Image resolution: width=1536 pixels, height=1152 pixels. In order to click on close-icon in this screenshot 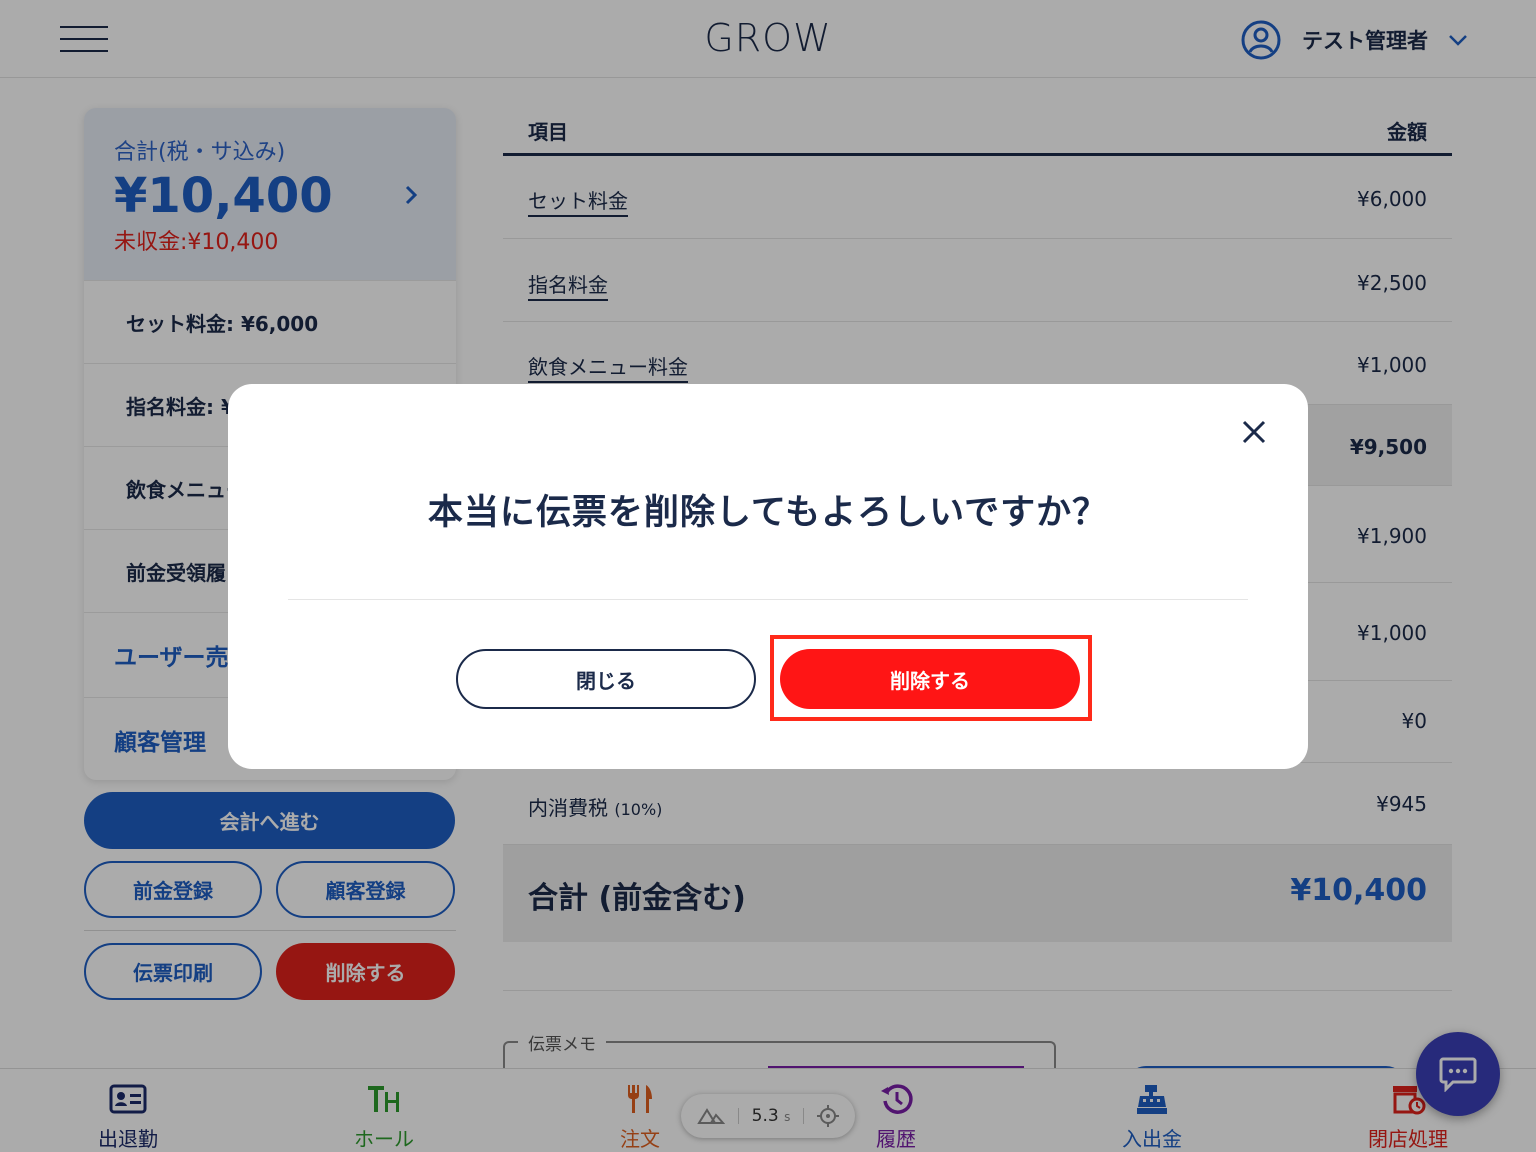, I will do `click(1254, 432)`.